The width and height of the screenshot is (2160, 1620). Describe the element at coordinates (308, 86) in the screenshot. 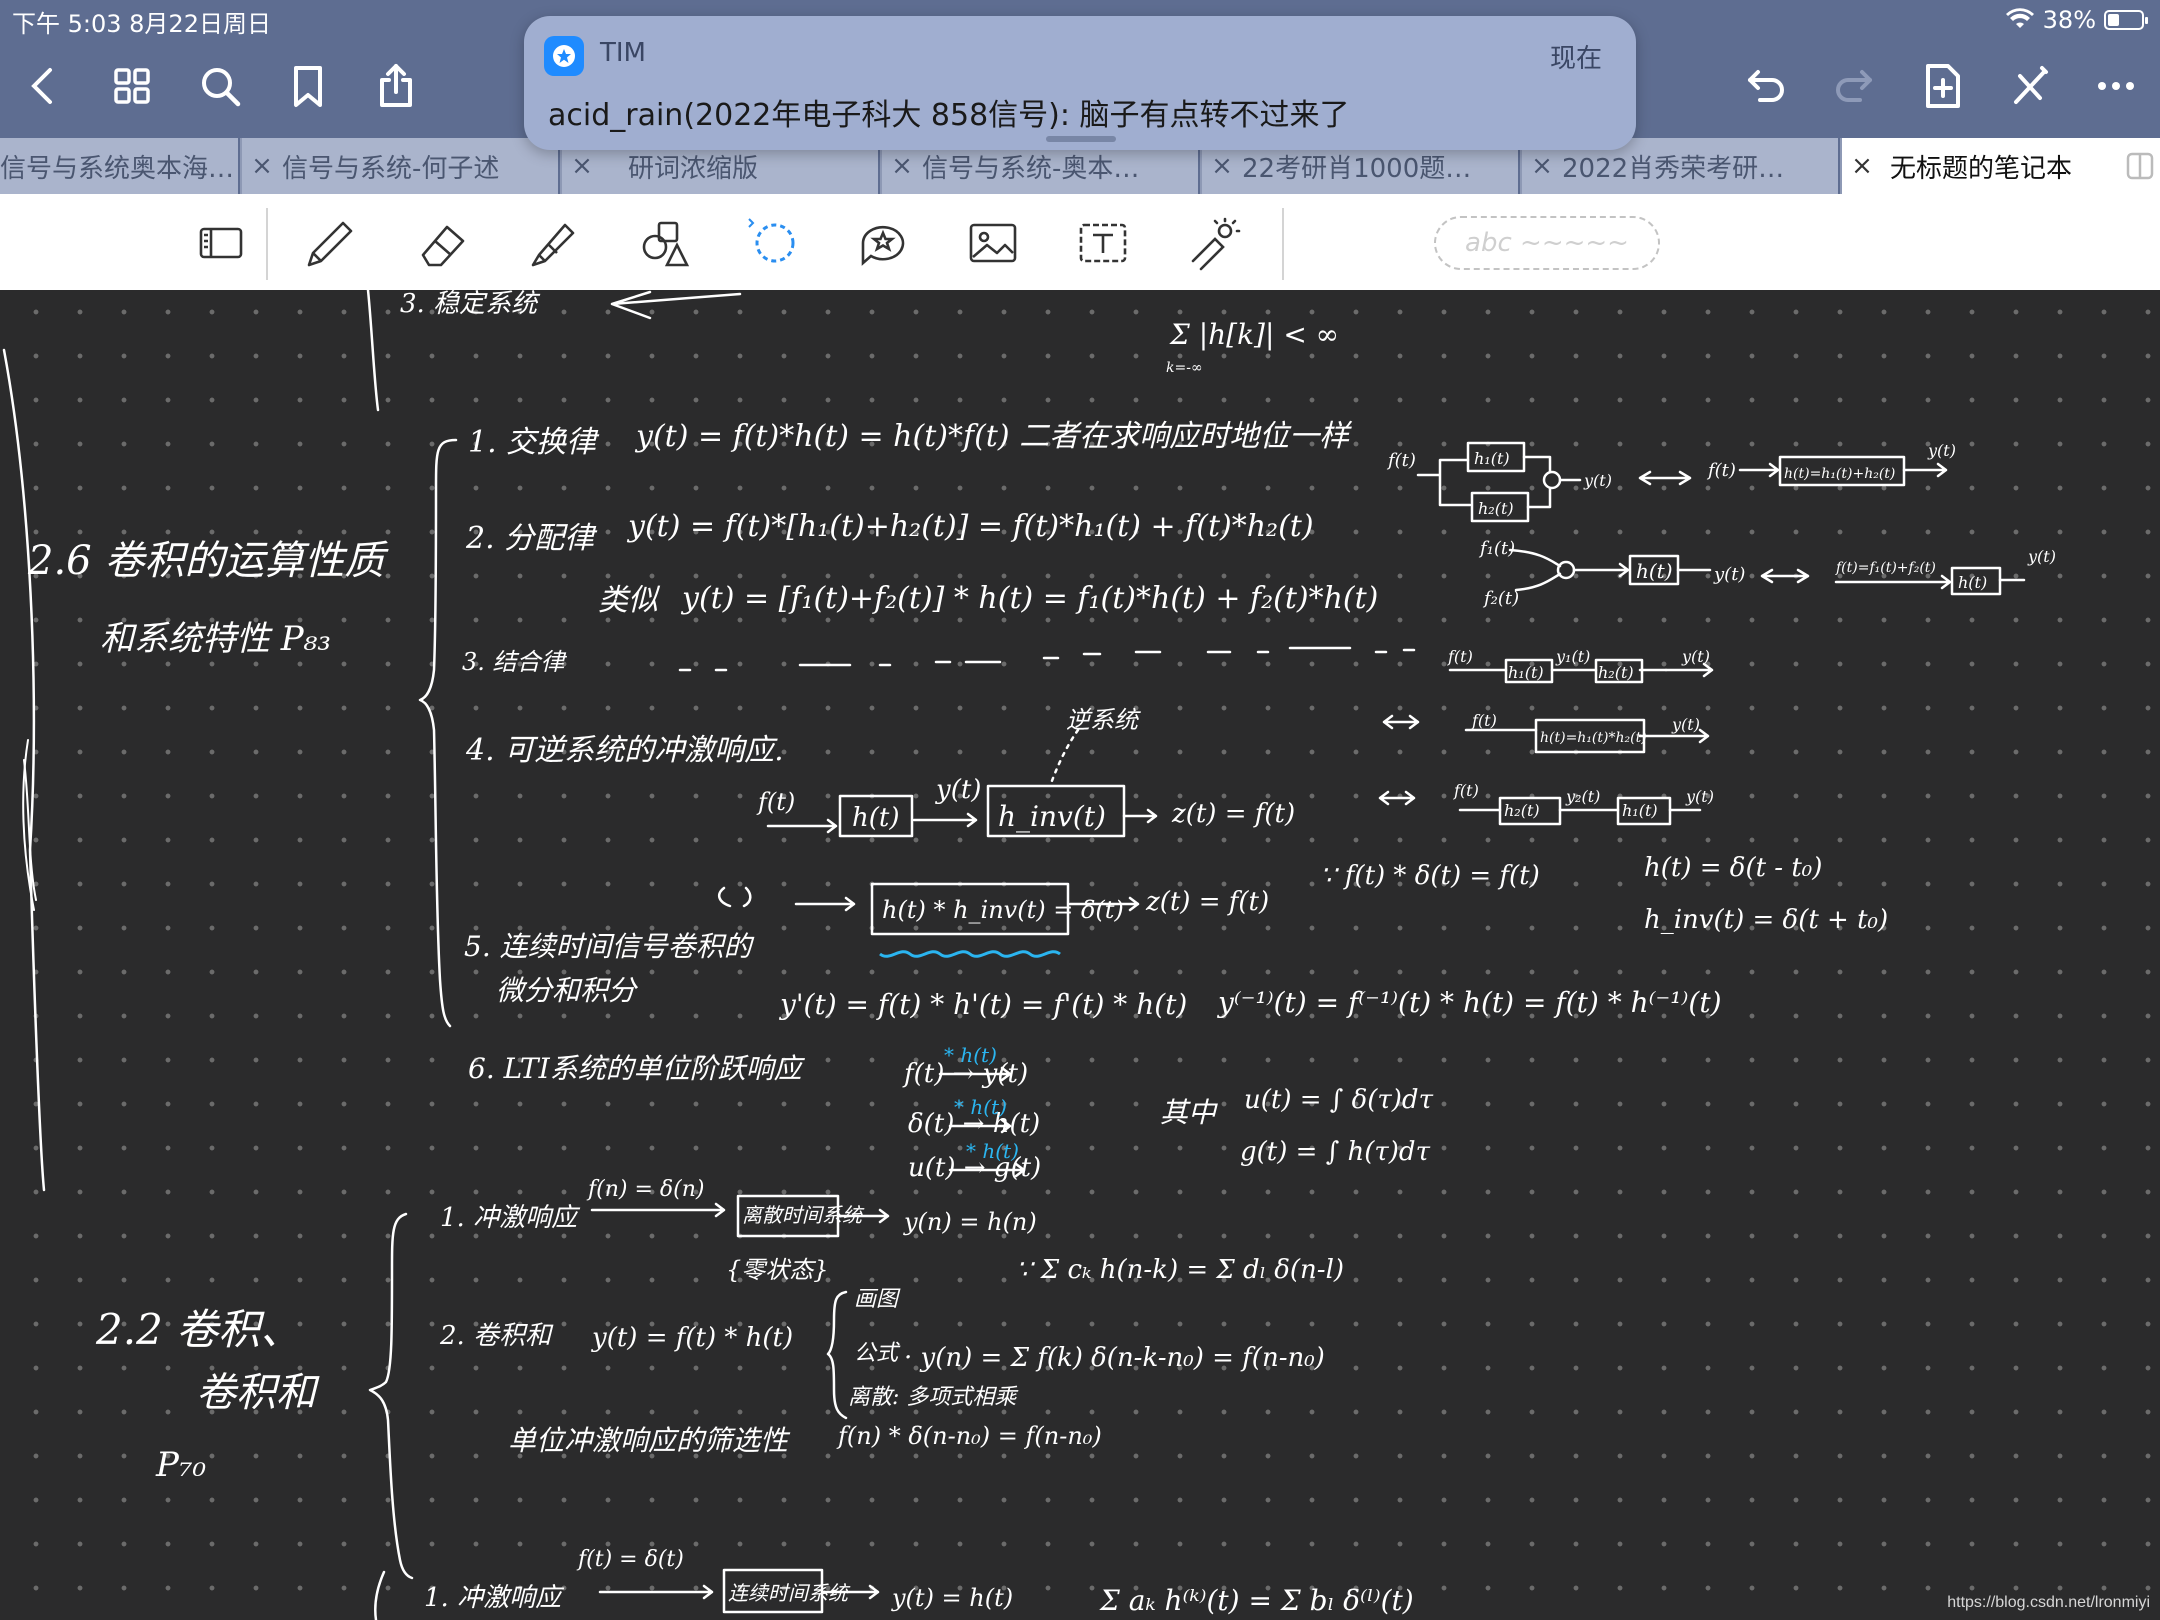

I see `bookmark-icon` at that location.